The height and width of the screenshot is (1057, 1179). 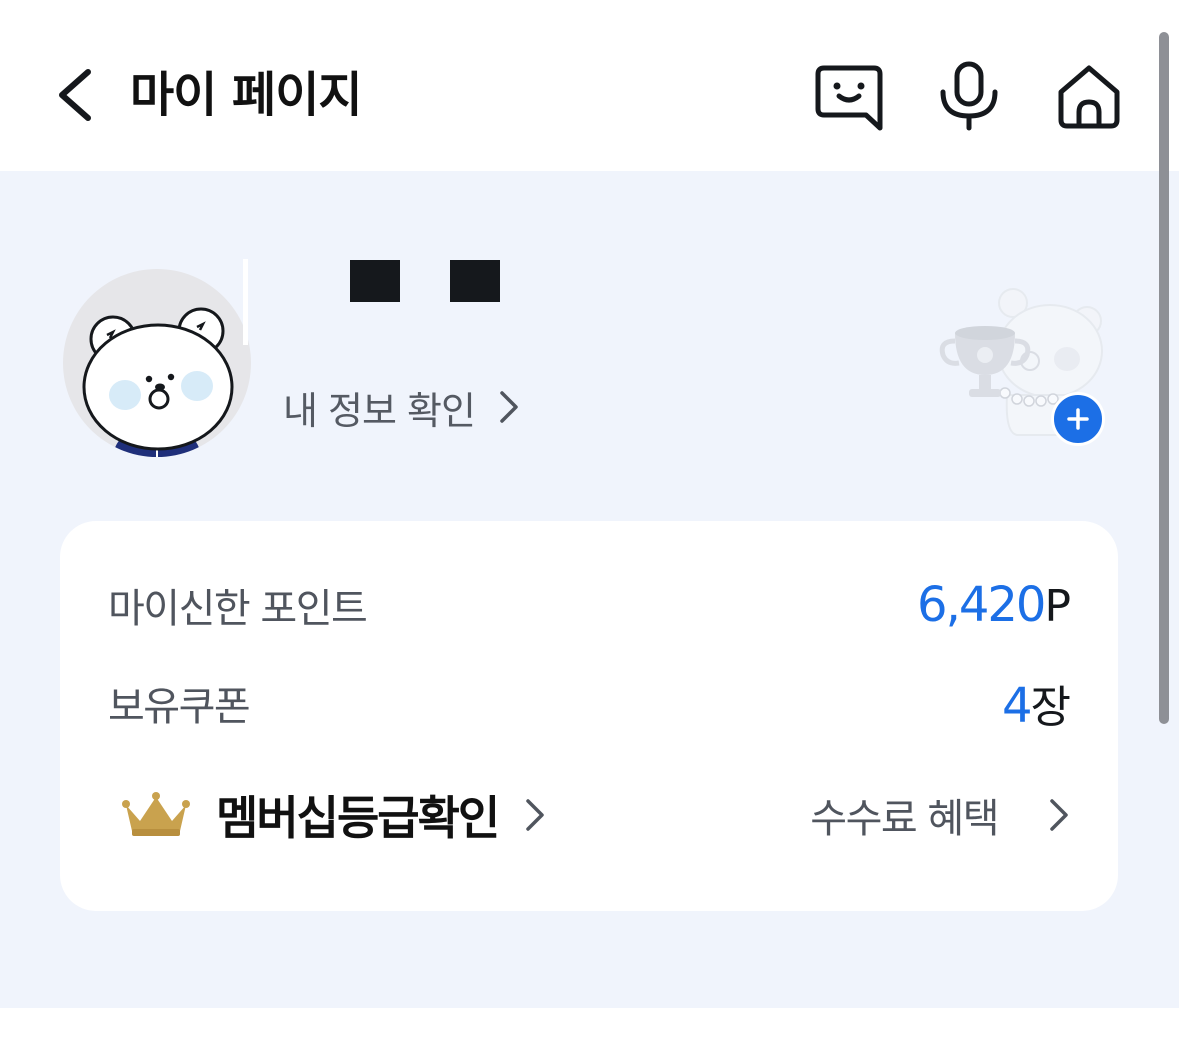 I want to click on points-value: 6,420 P, so click(x=994, y=605).